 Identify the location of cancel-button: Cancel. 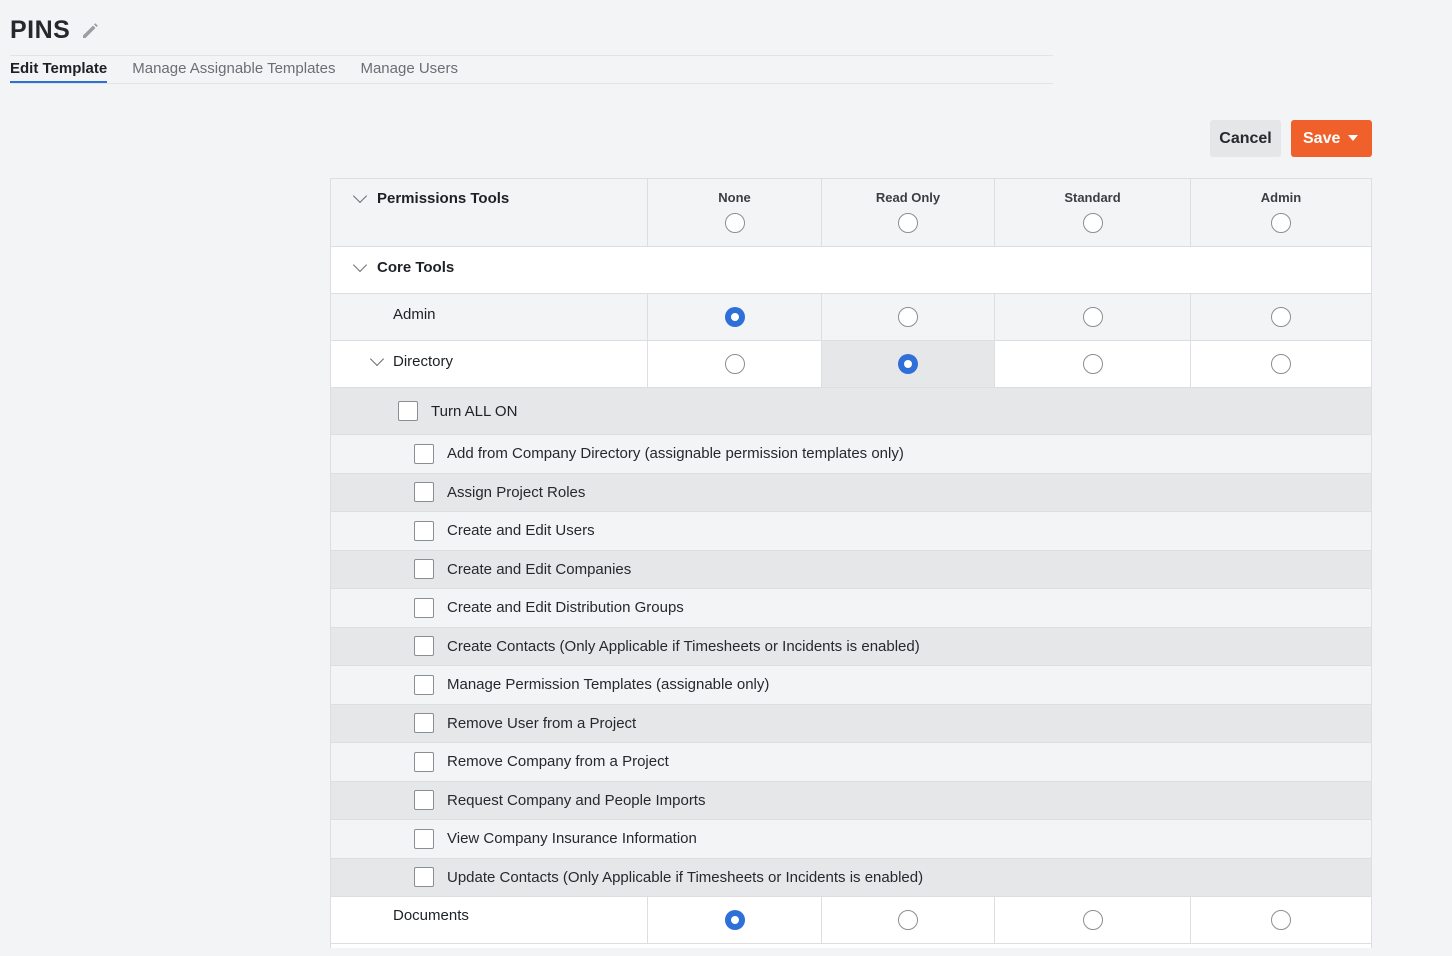
(1245, 138).